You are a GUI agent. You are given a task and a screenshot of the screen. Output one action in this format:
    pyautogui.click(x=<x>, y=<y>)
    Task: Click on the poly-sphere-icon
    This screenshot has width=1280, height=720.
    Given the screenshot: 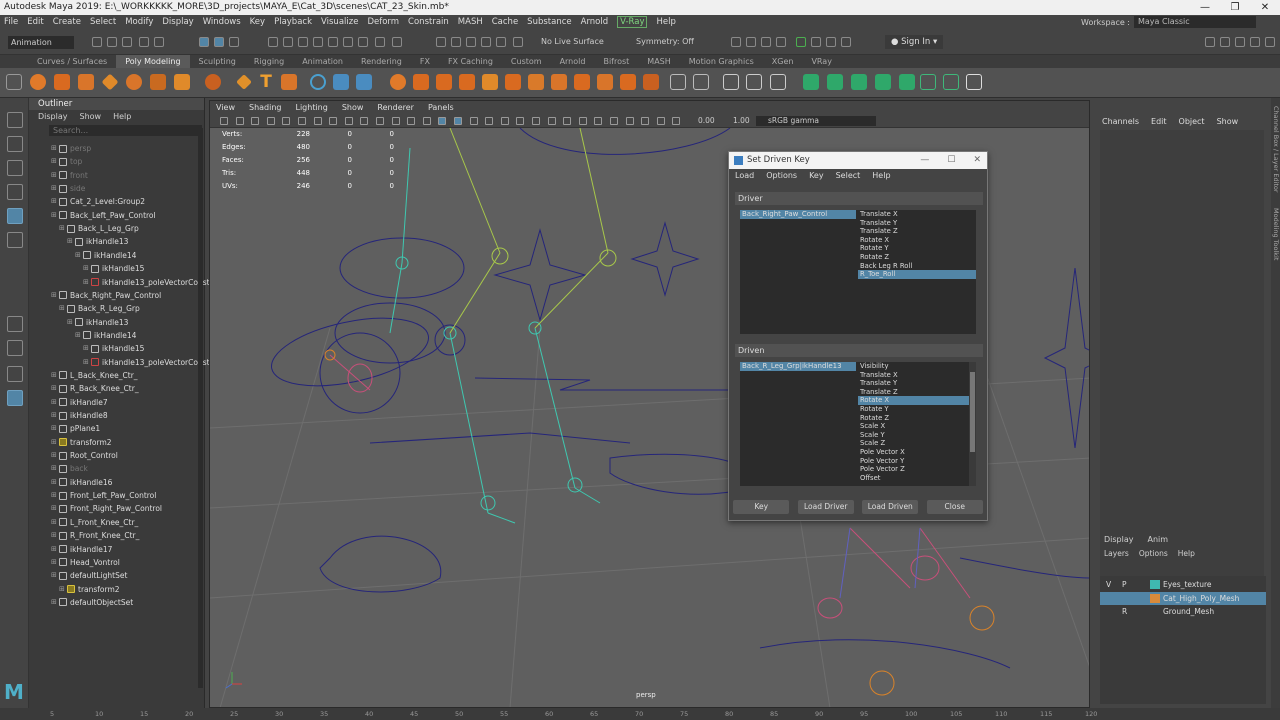 What is the action you would take?
    pyautogui.click(x=38, y=82)
    